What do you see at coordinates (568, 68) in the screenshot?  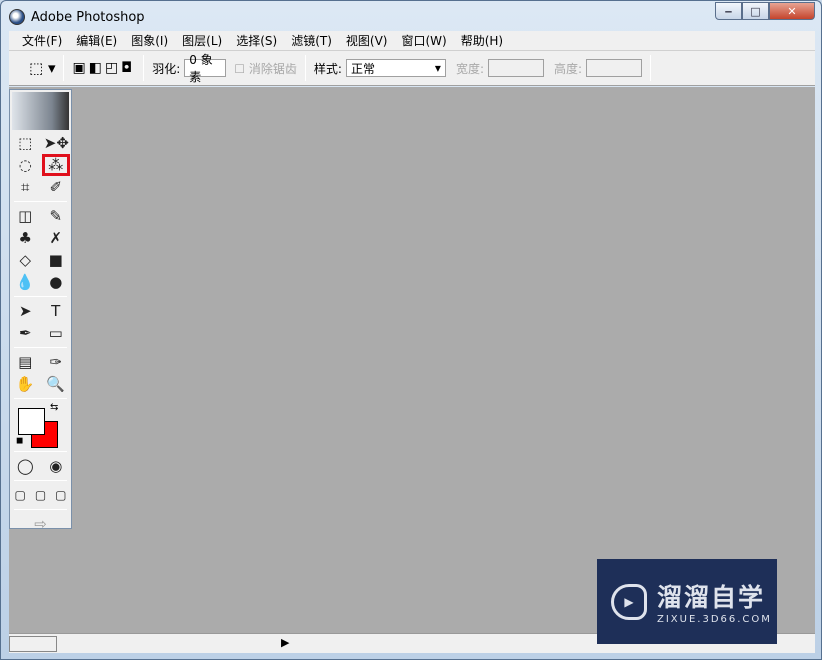 I see `height-label: 高度:` at bounding box center [568, 68].